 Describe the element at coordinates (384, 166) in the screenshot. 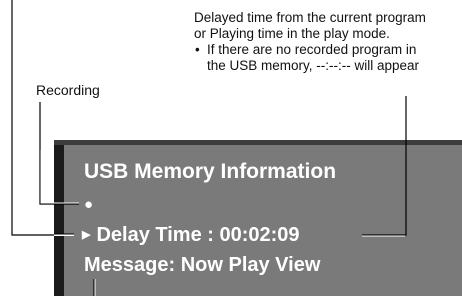

I see `leader-line-delay-right` at that location.